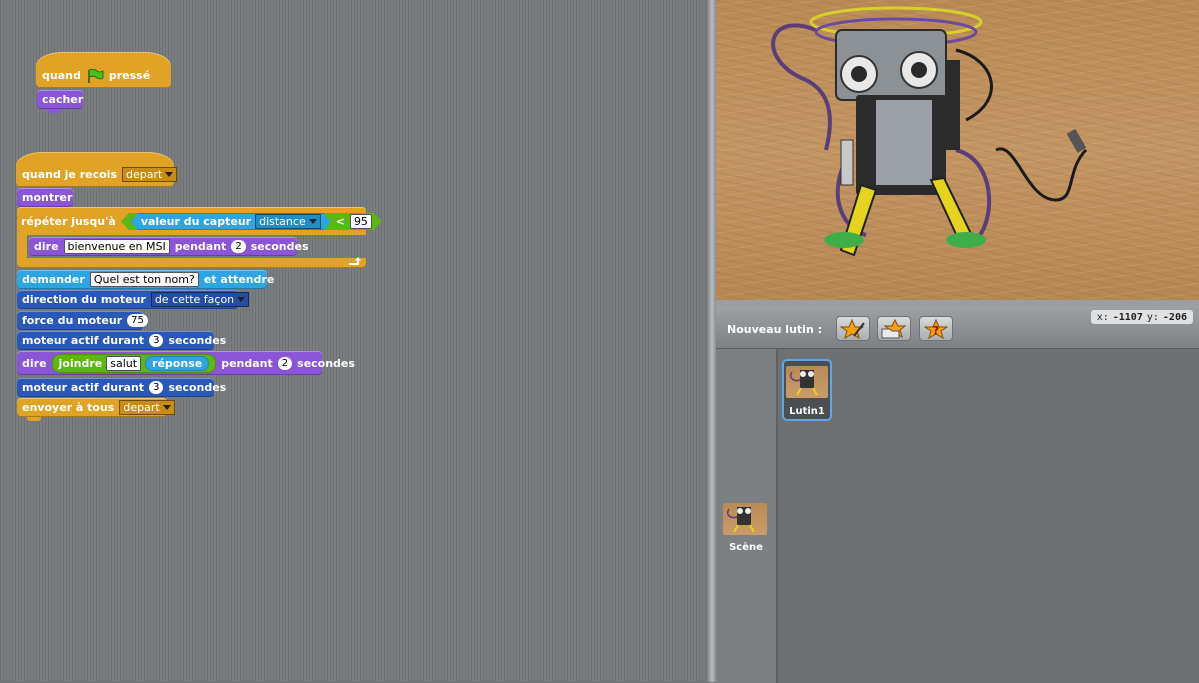  I want to click on say2-unit-label: secondes, so click(326, 363).